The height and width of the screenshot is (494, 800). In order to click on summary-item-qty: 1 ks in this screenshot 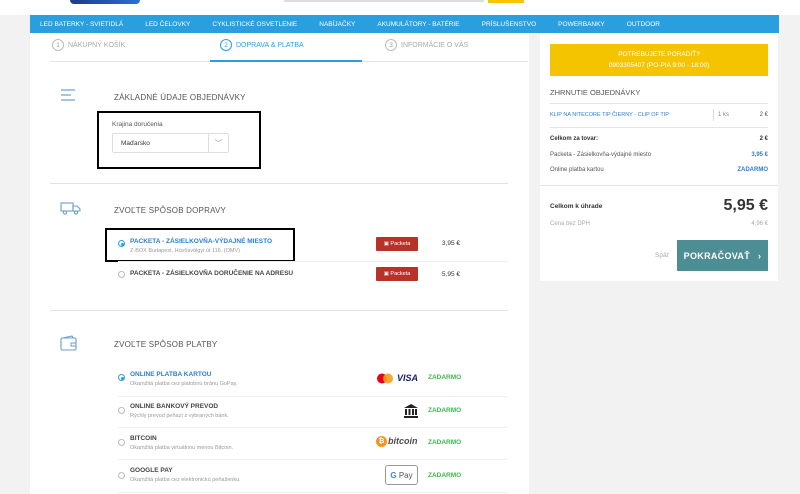, I will do `click(721, 115)`.